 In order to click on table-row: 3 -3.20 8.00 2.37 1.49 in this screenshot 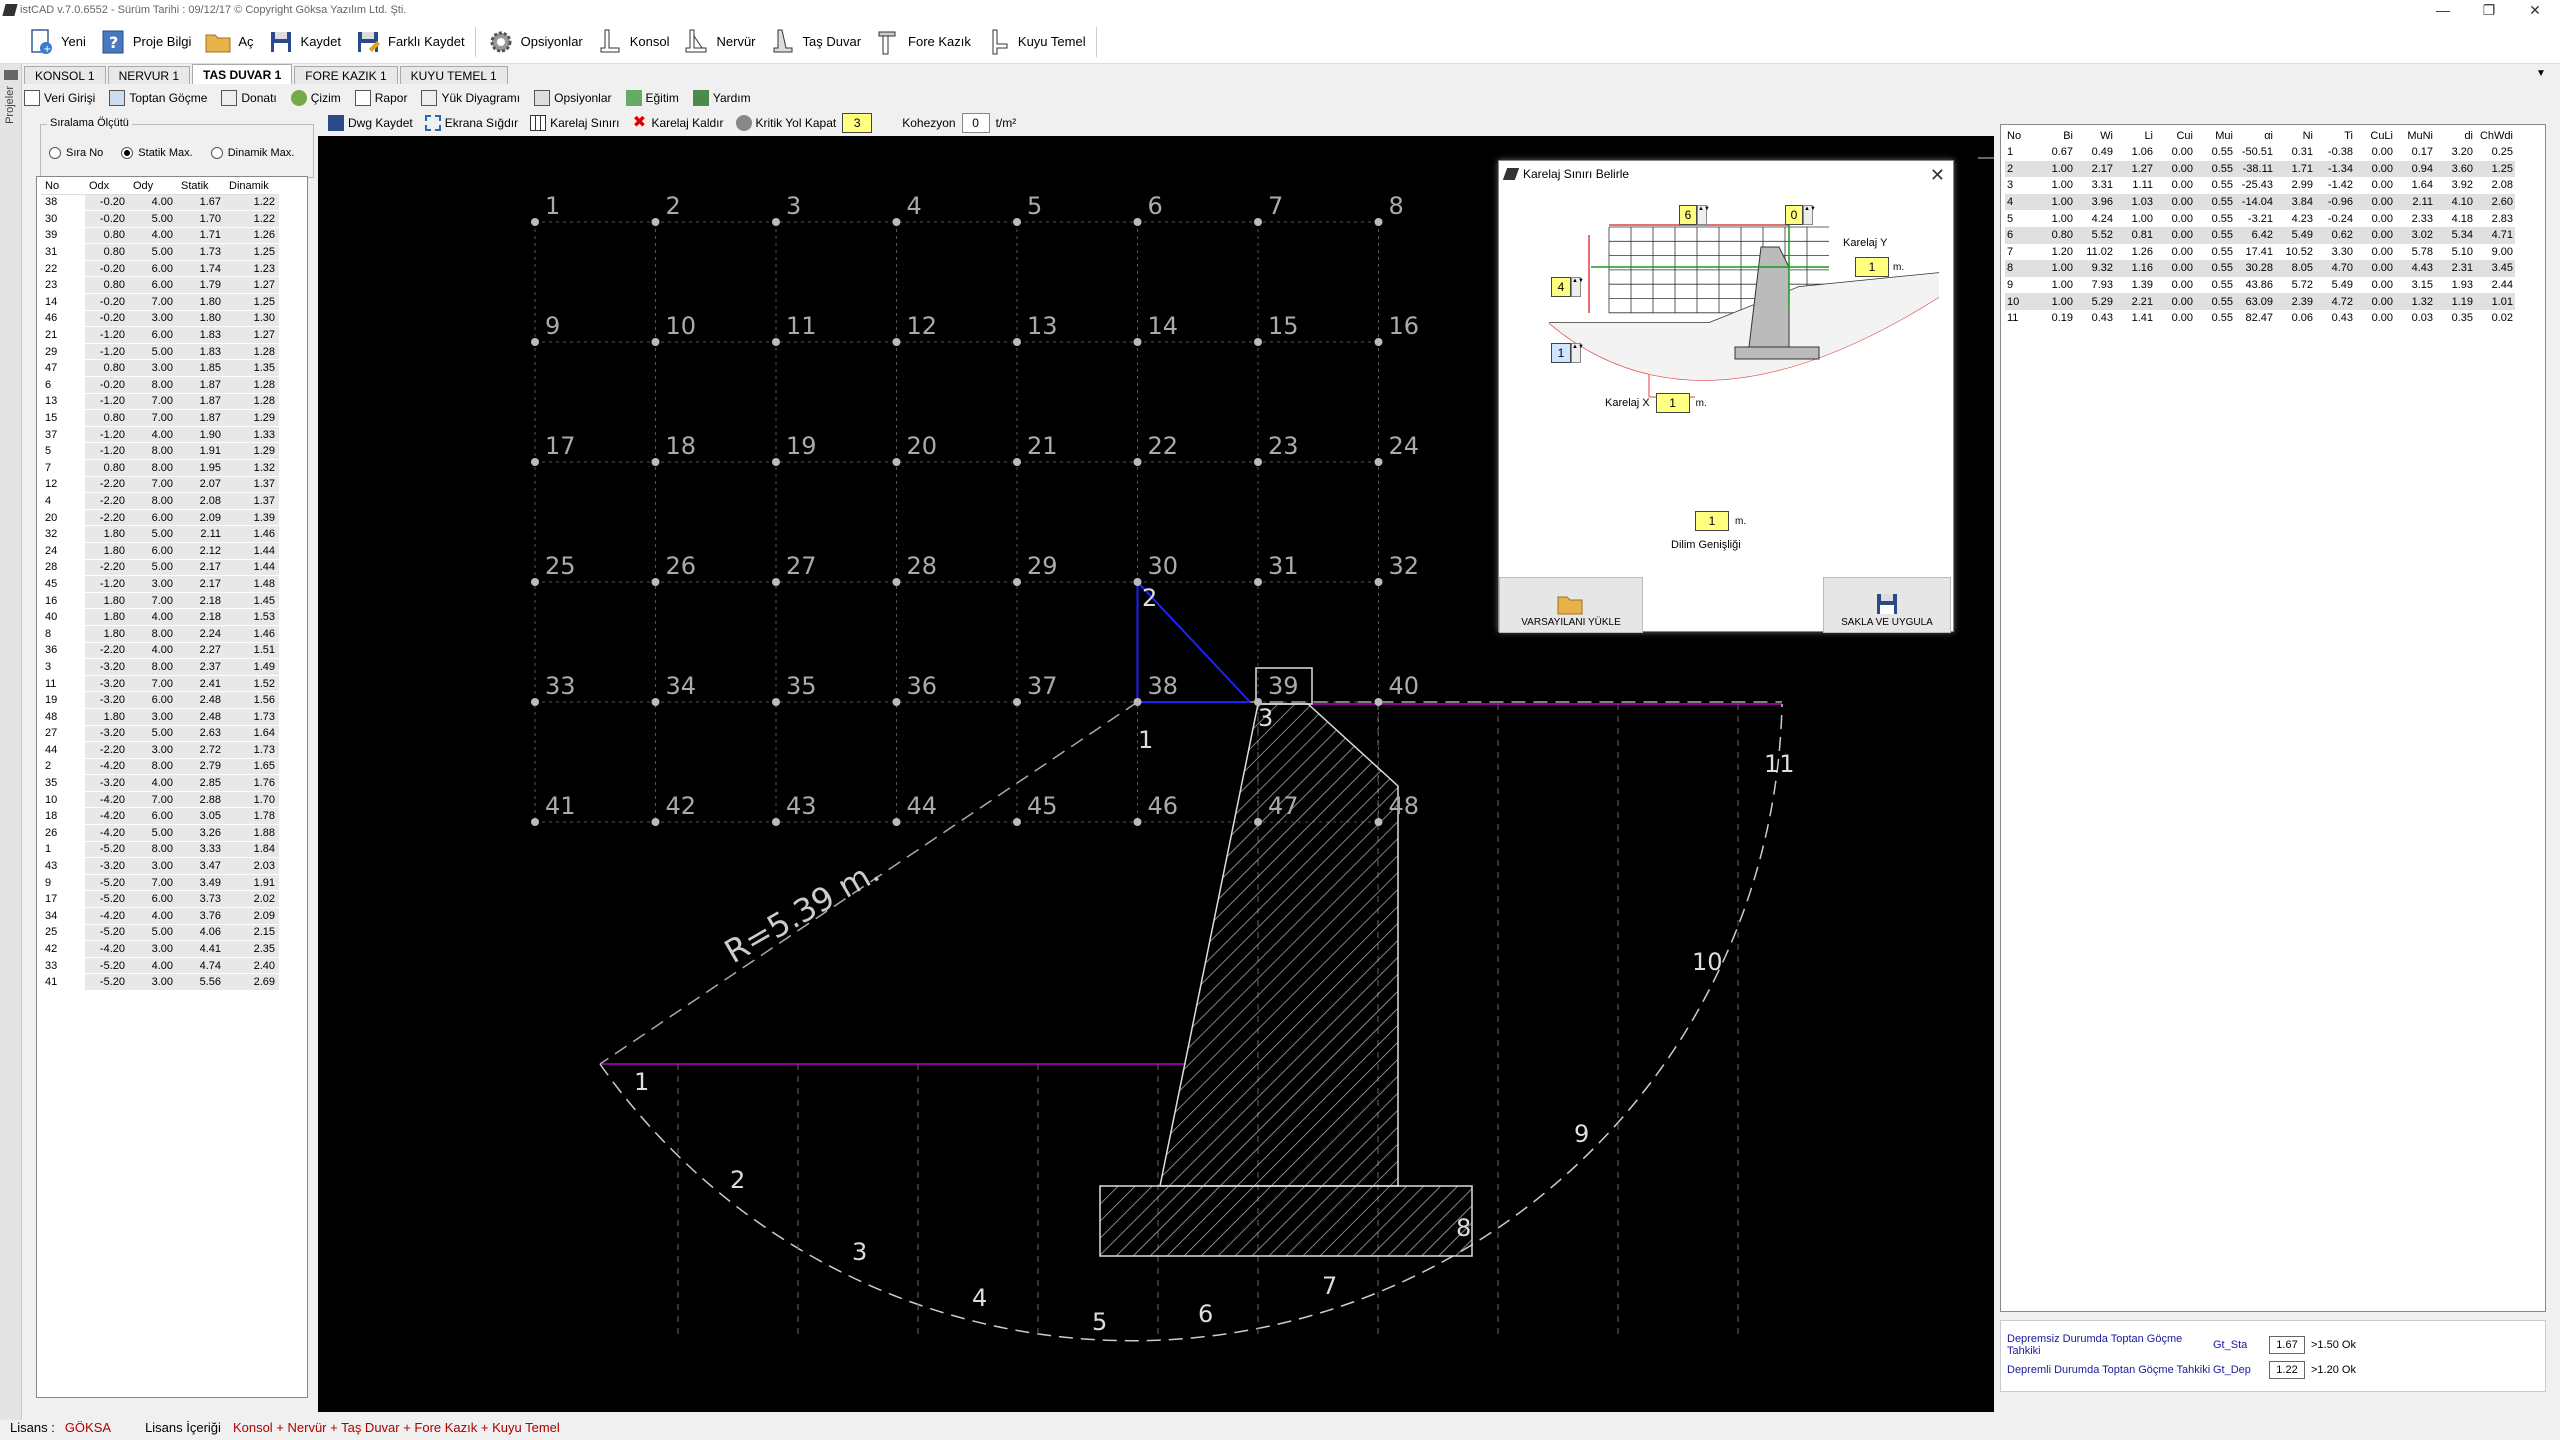, I will do `click(160, 667)`.